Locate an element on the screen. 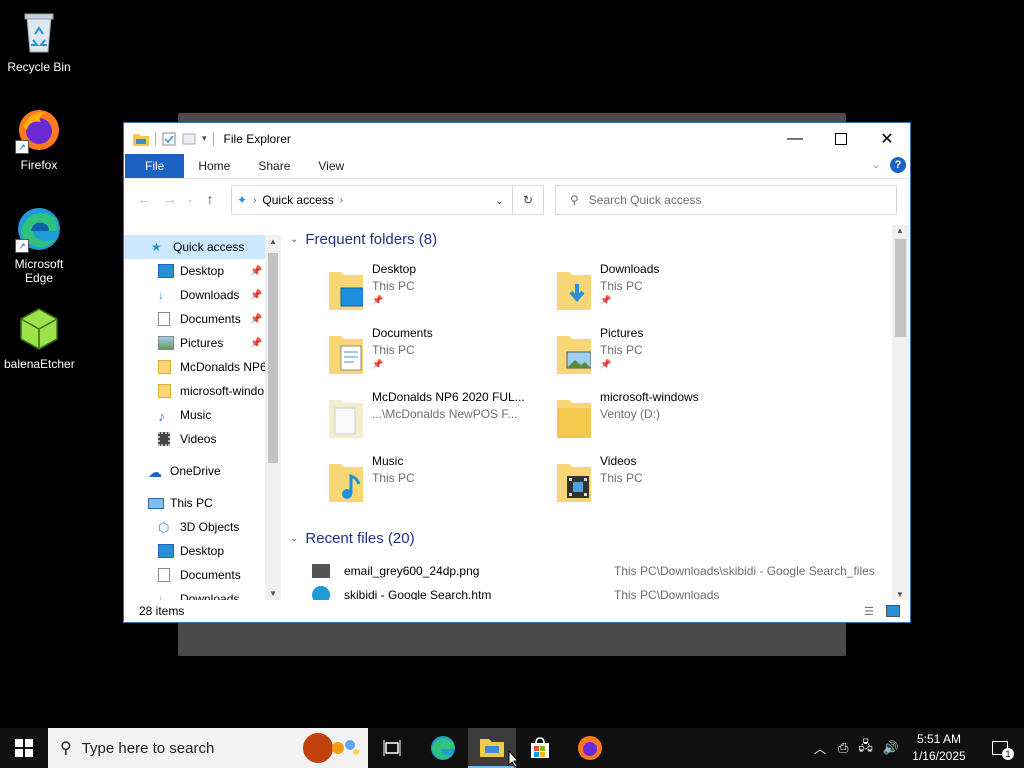 This screenshot has height=768, width=1024. volume-icon: 🔊 is located at coordinates (891, 748).